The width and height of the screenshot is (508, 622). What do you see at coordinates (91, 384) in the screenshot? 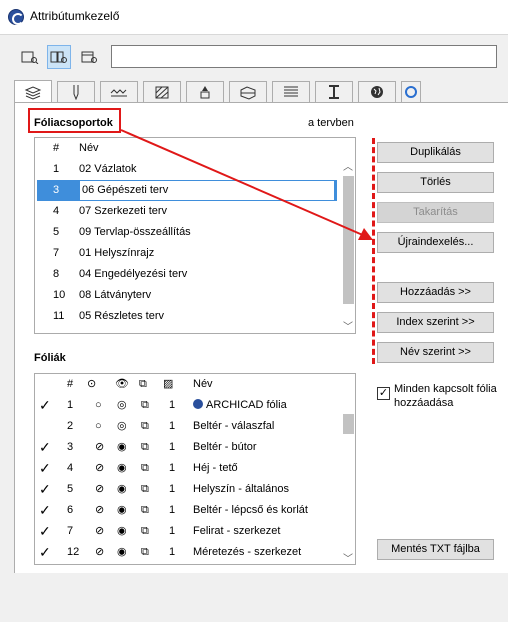
I see `lock-header-icon: ⊙` at bounding box center [91, 384].